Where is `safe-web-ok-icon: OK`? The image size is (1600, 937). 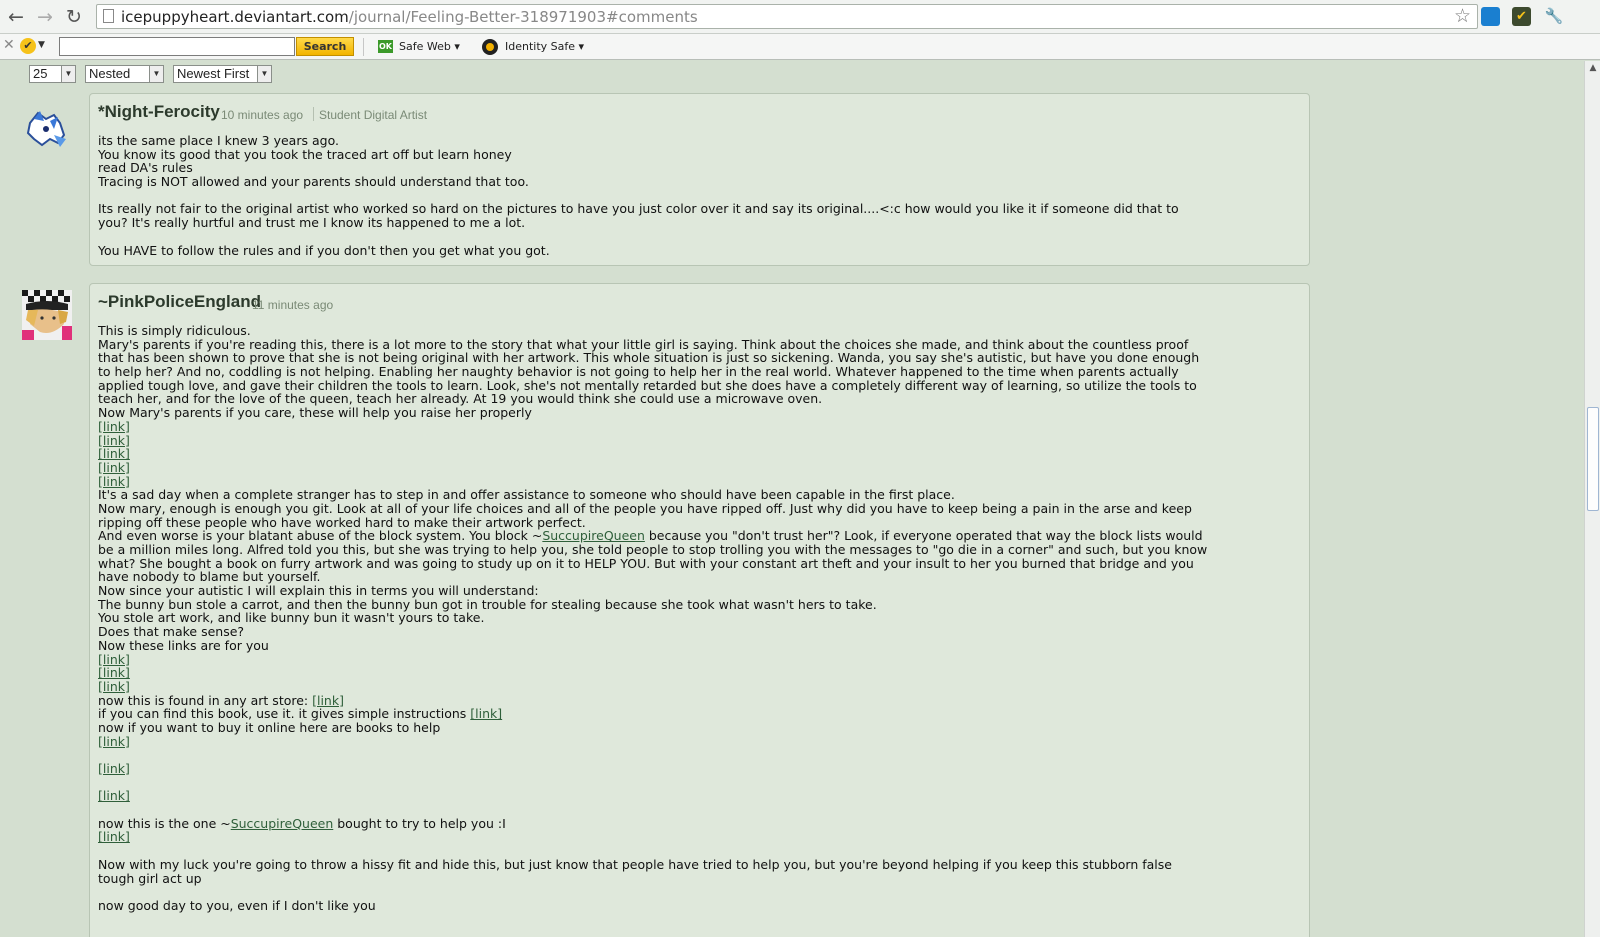 safe-web-ok-icon: OK is located at coordinates (385, 46).